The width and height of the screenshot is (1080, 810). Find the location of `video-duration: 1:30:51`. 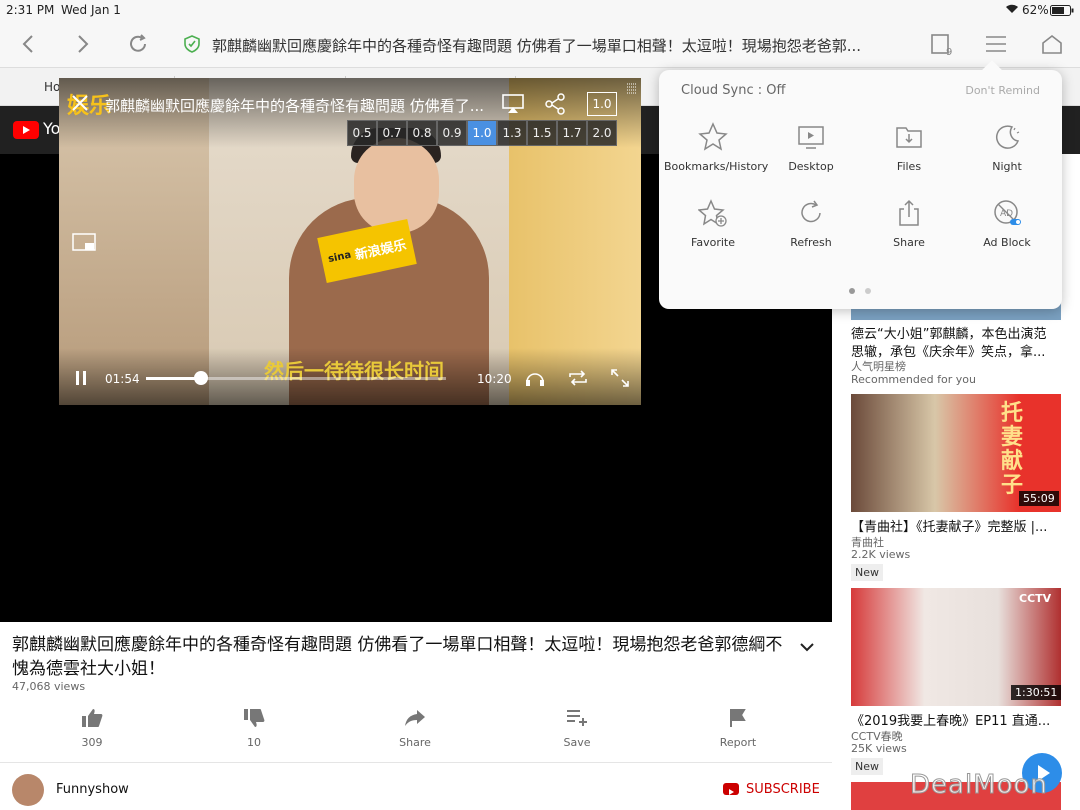

video-duration: 1:30:51 is located at coordinates (1036, 692).